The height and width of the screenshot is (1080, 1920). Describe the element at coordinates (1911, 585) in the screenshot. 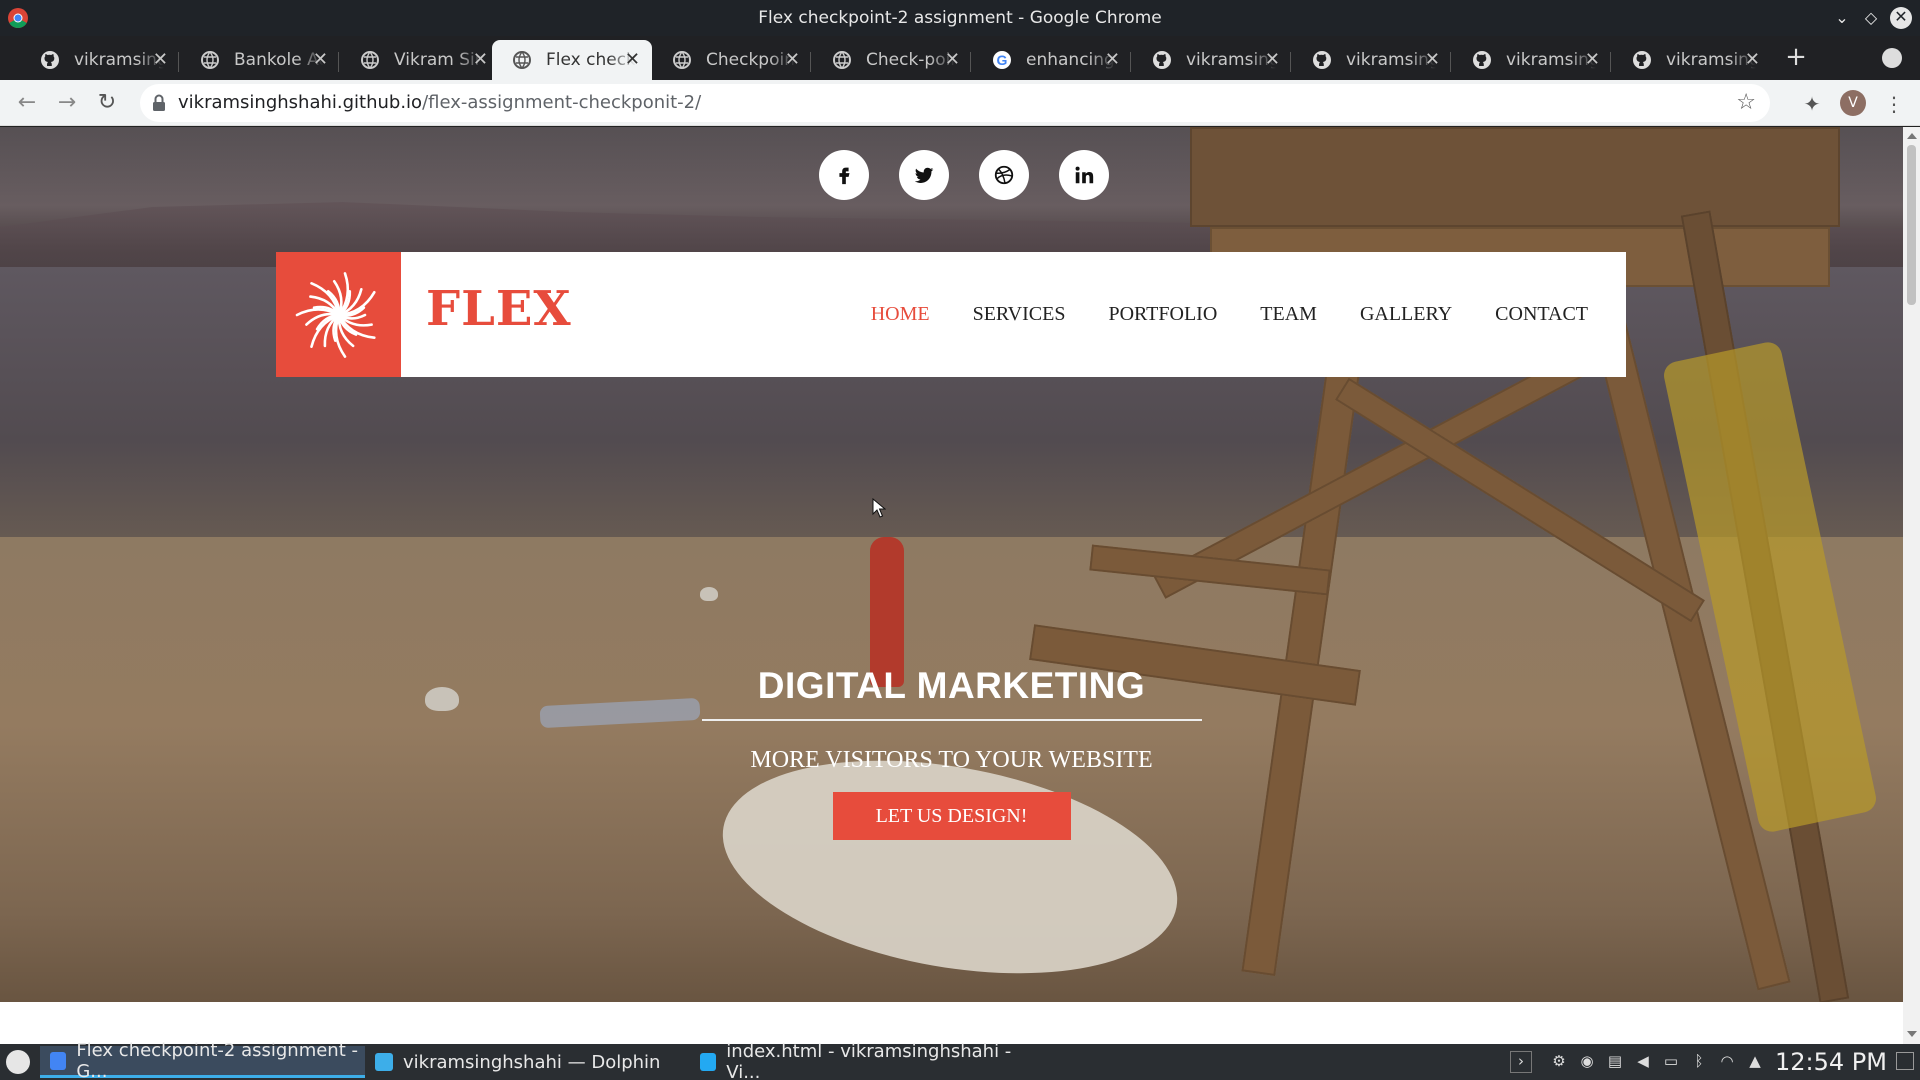

I see `page-scrollbar` at that location.